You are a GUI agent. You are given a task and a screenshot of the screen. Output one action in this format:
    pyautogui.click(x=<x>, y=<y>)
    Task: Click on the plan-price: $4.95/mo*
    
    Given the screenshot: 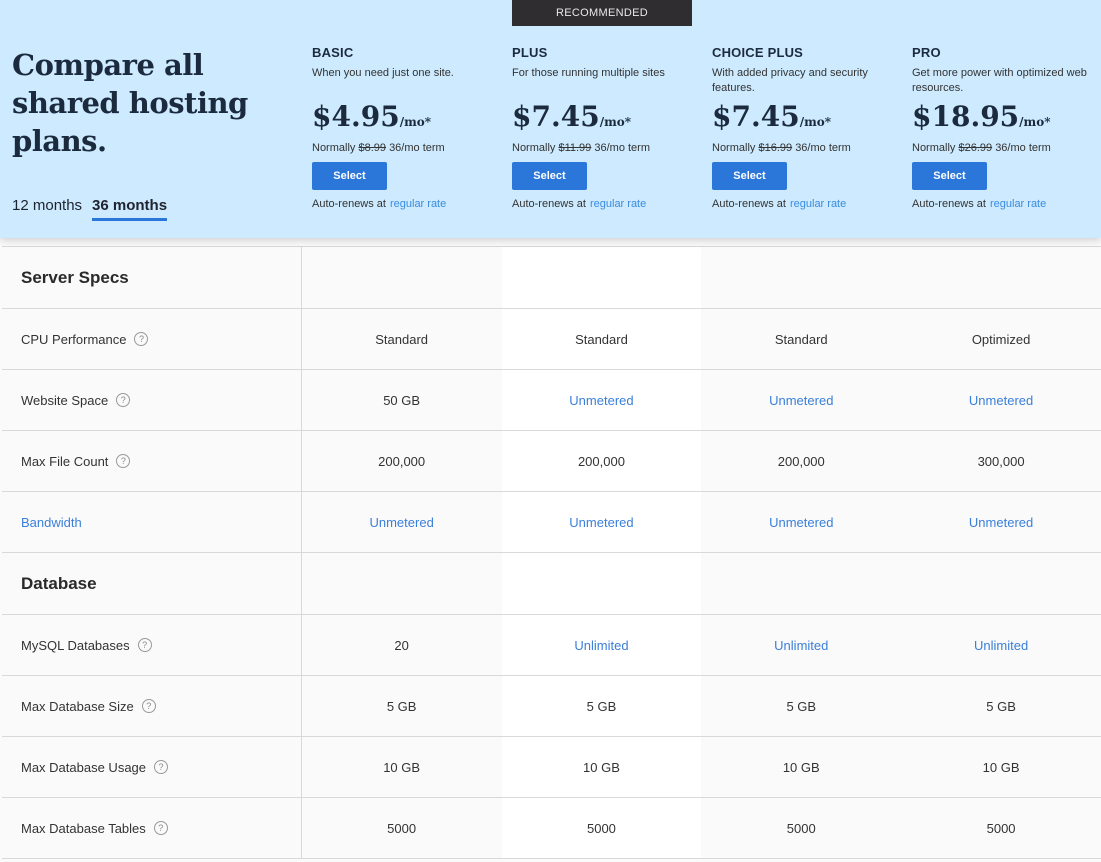 What is the action you would take?
    pyautogui.click(x=407, y=119)
    